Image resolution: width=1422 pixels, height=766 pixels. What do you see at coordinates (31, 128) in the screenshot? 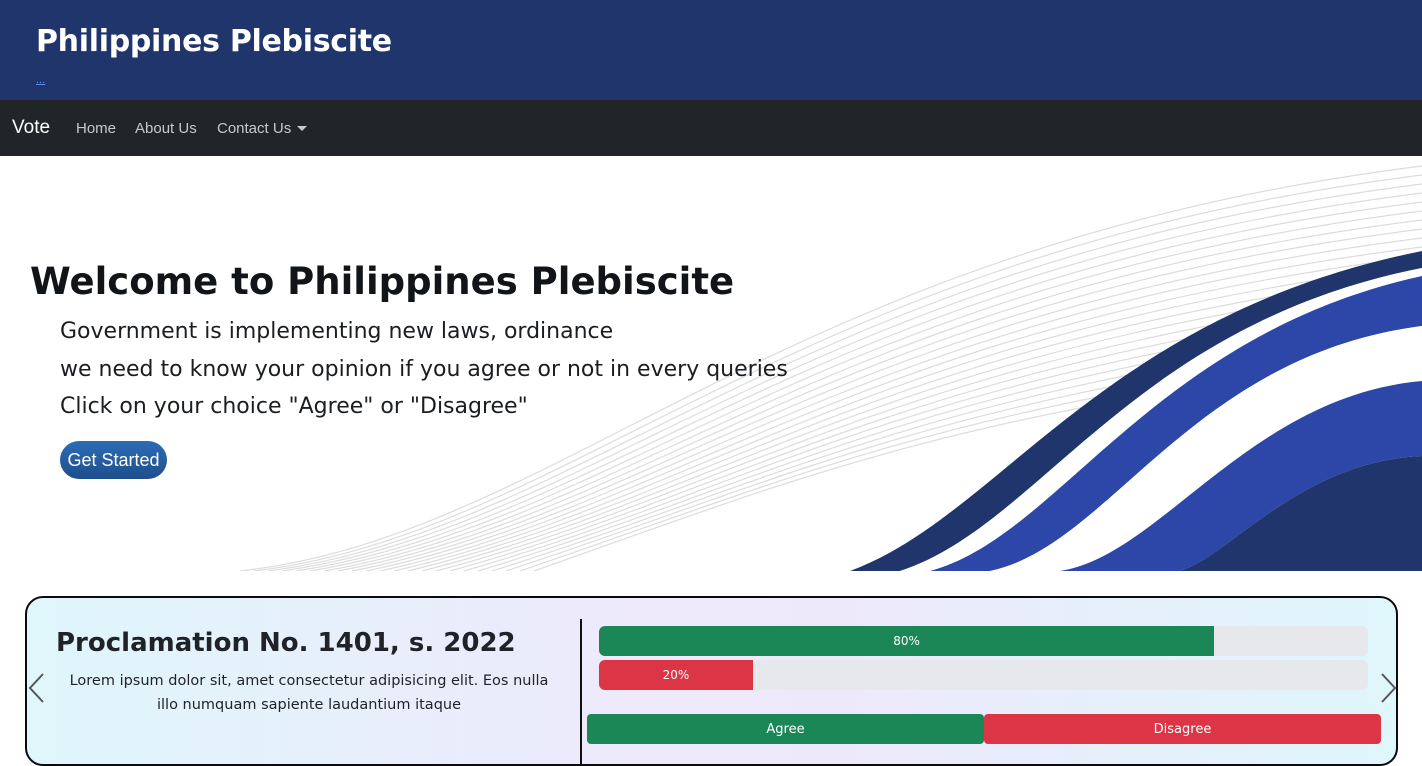
I see `navbar-brand: Vote` at bounding box center [31, 128].